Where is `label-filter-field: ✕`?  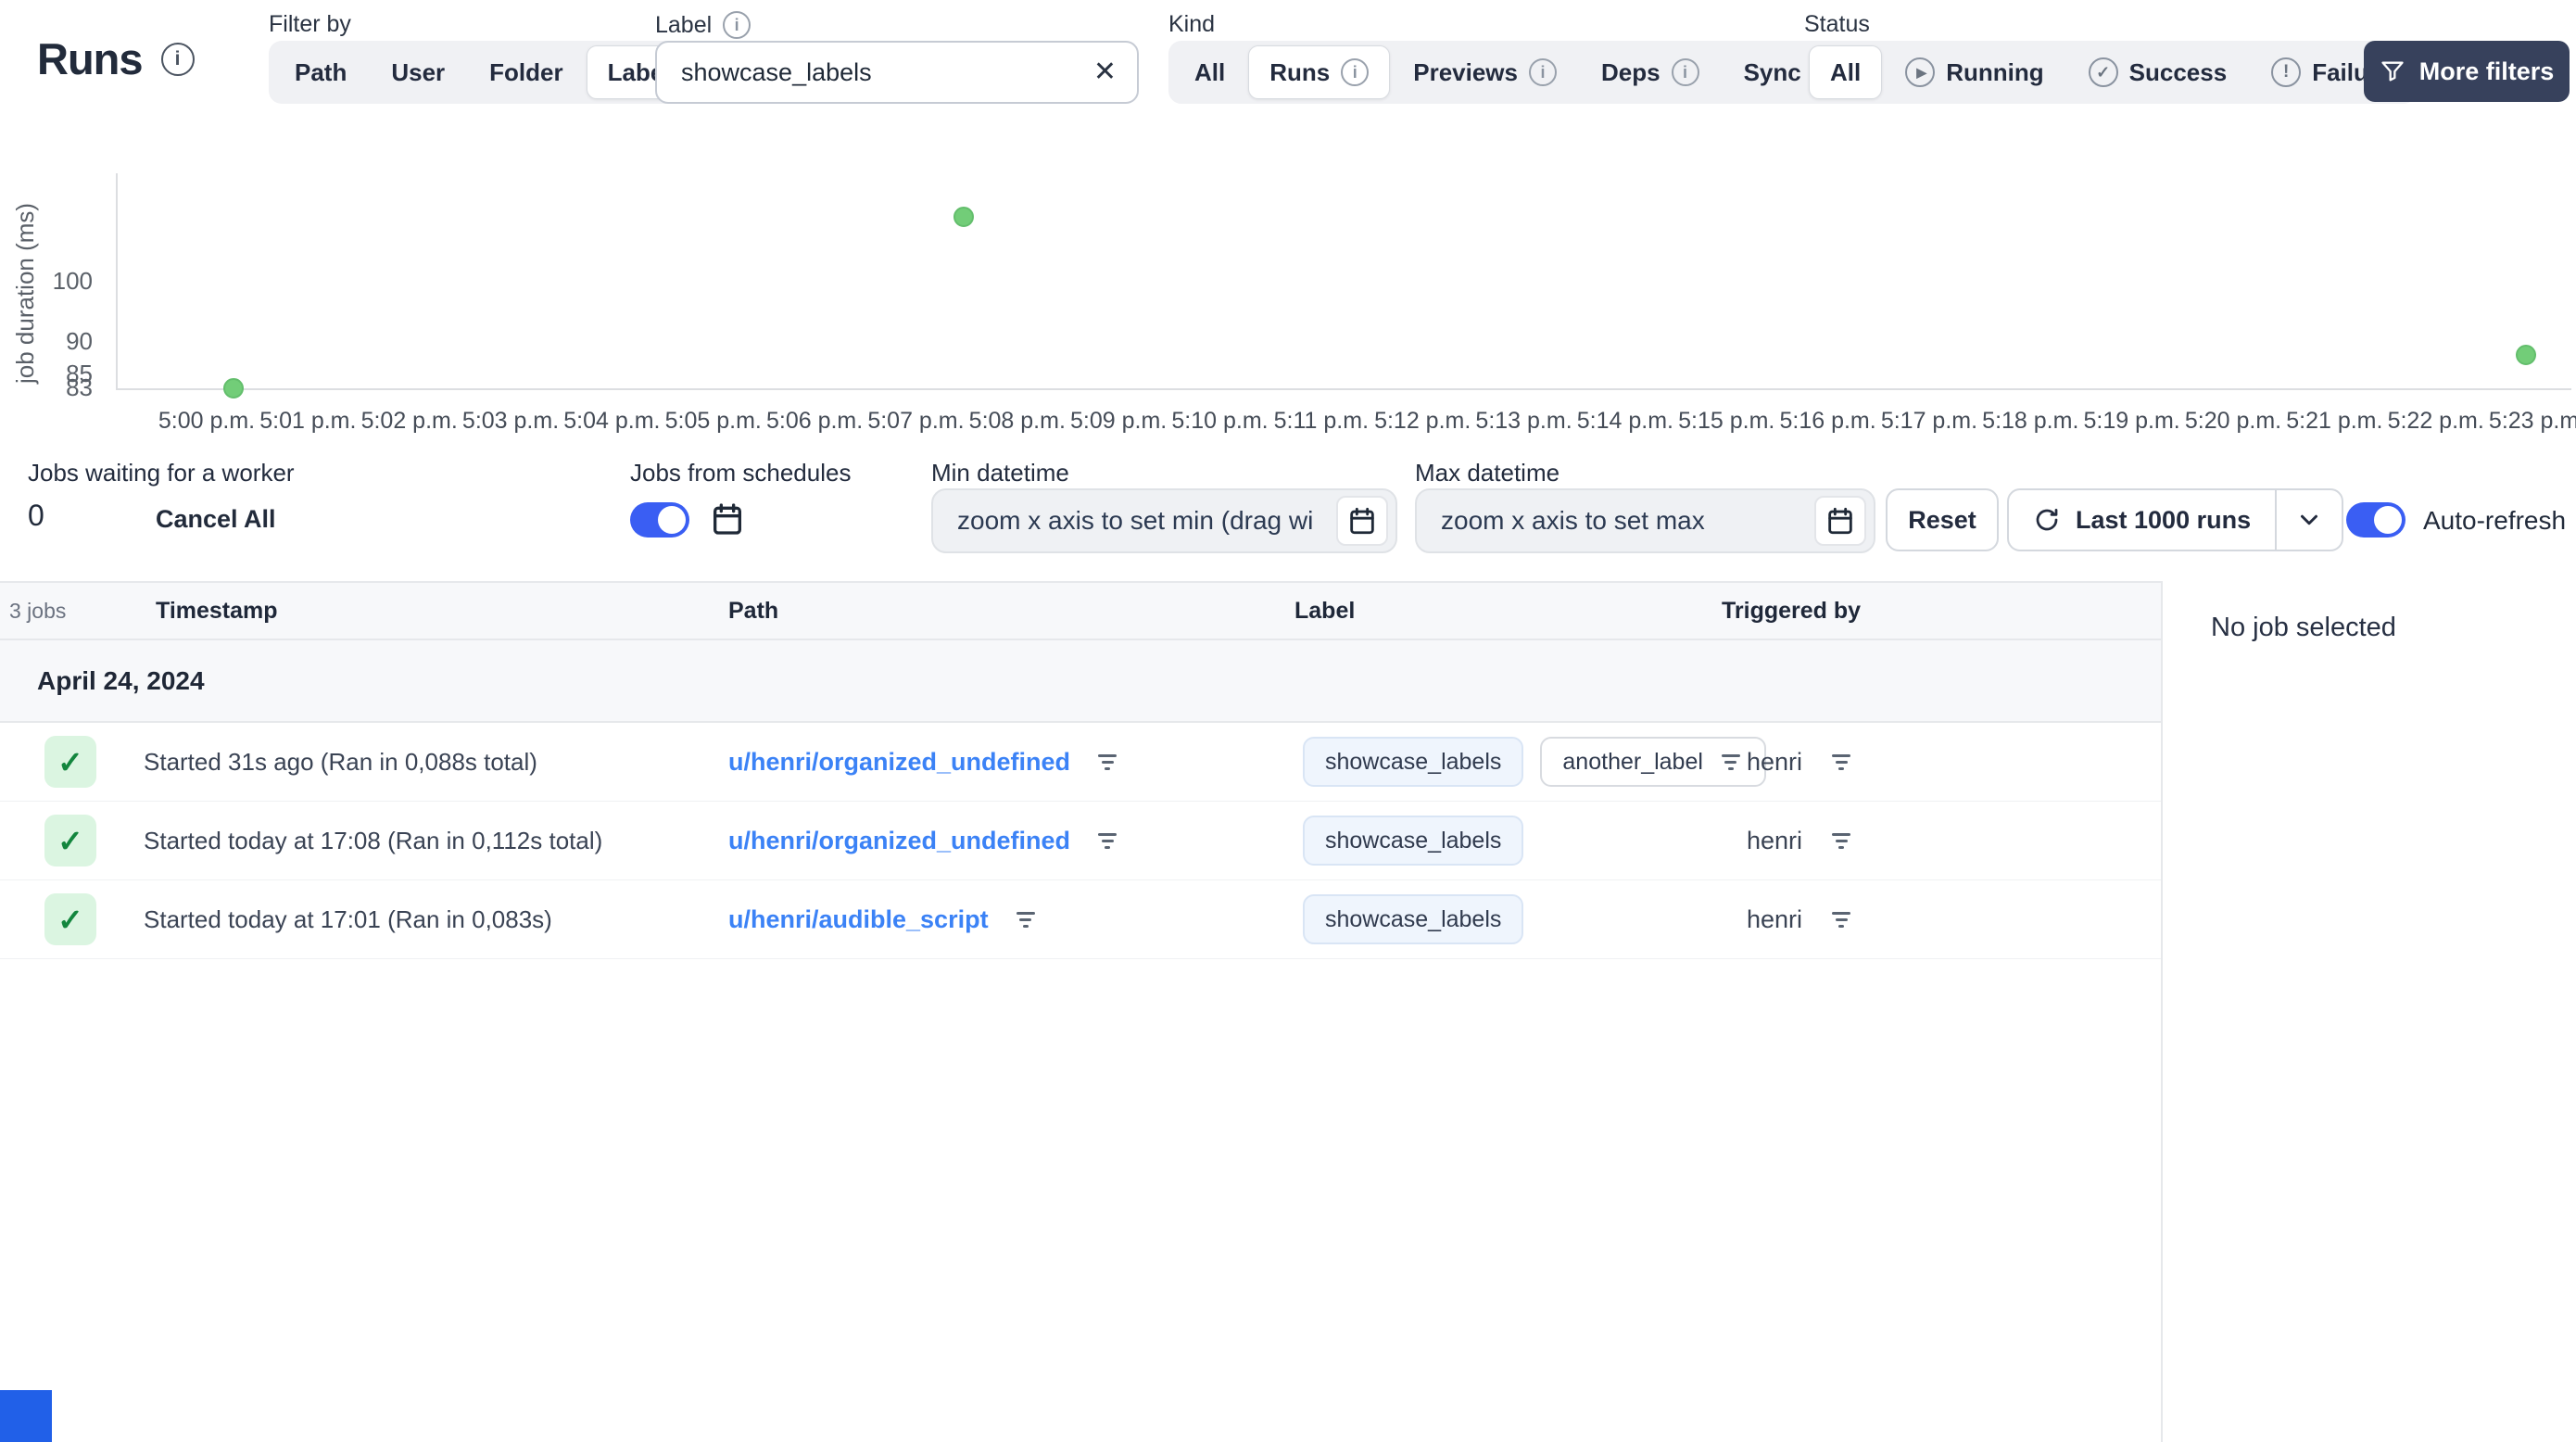 label-filter-field: ✕ is located at coordinates (897, 72).